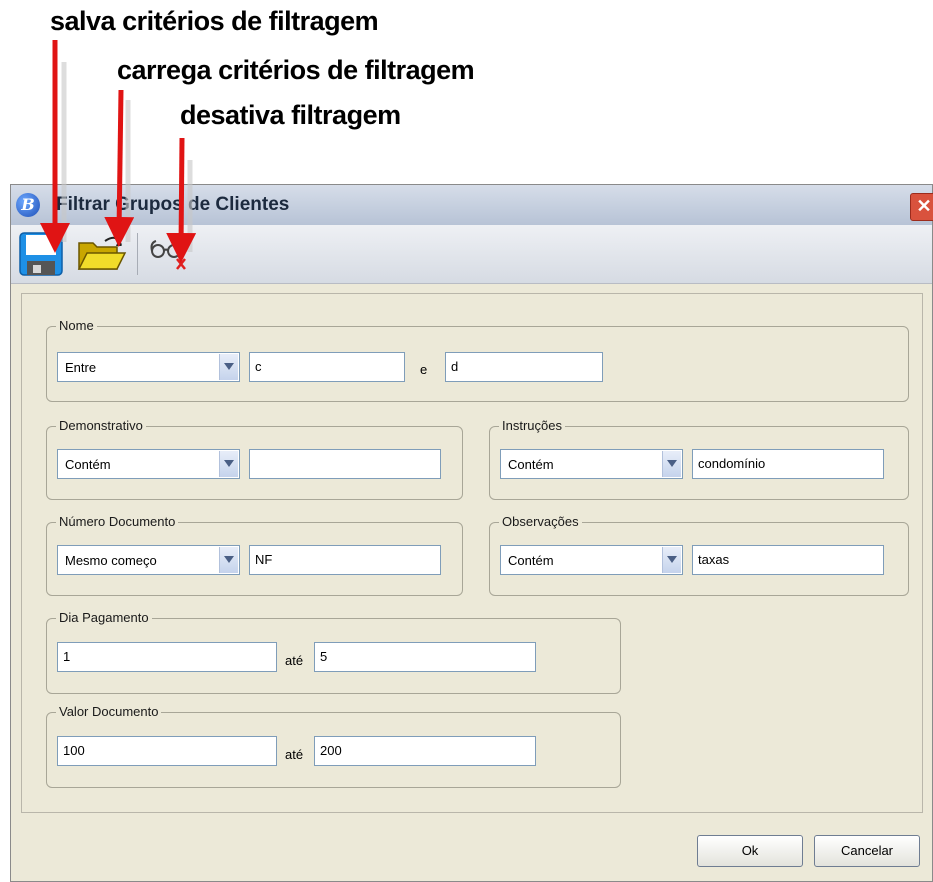  I want to click on disable-filter-icon, so click(169, 255).